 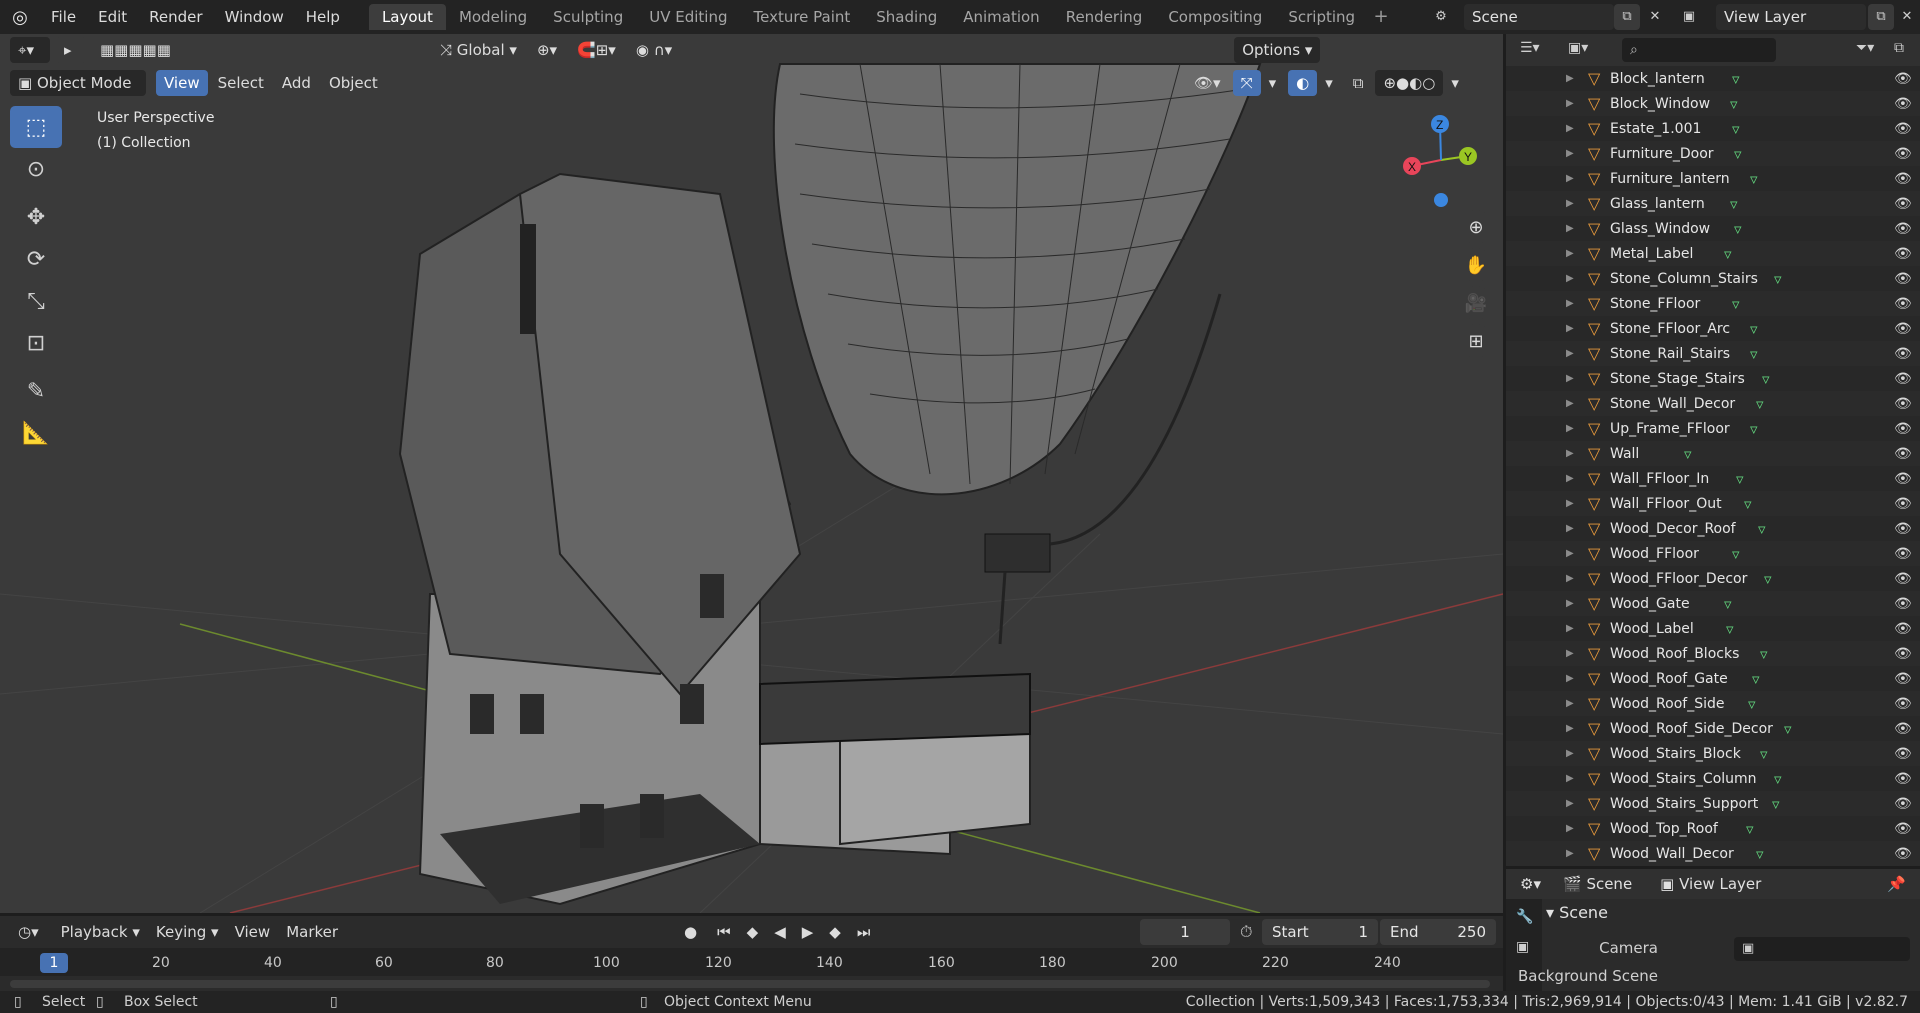 What do you see at coordinates (36, 169) in the screenshot?
I see `cursor-tool-icon: ⊙` at bounding box center [36, 169].